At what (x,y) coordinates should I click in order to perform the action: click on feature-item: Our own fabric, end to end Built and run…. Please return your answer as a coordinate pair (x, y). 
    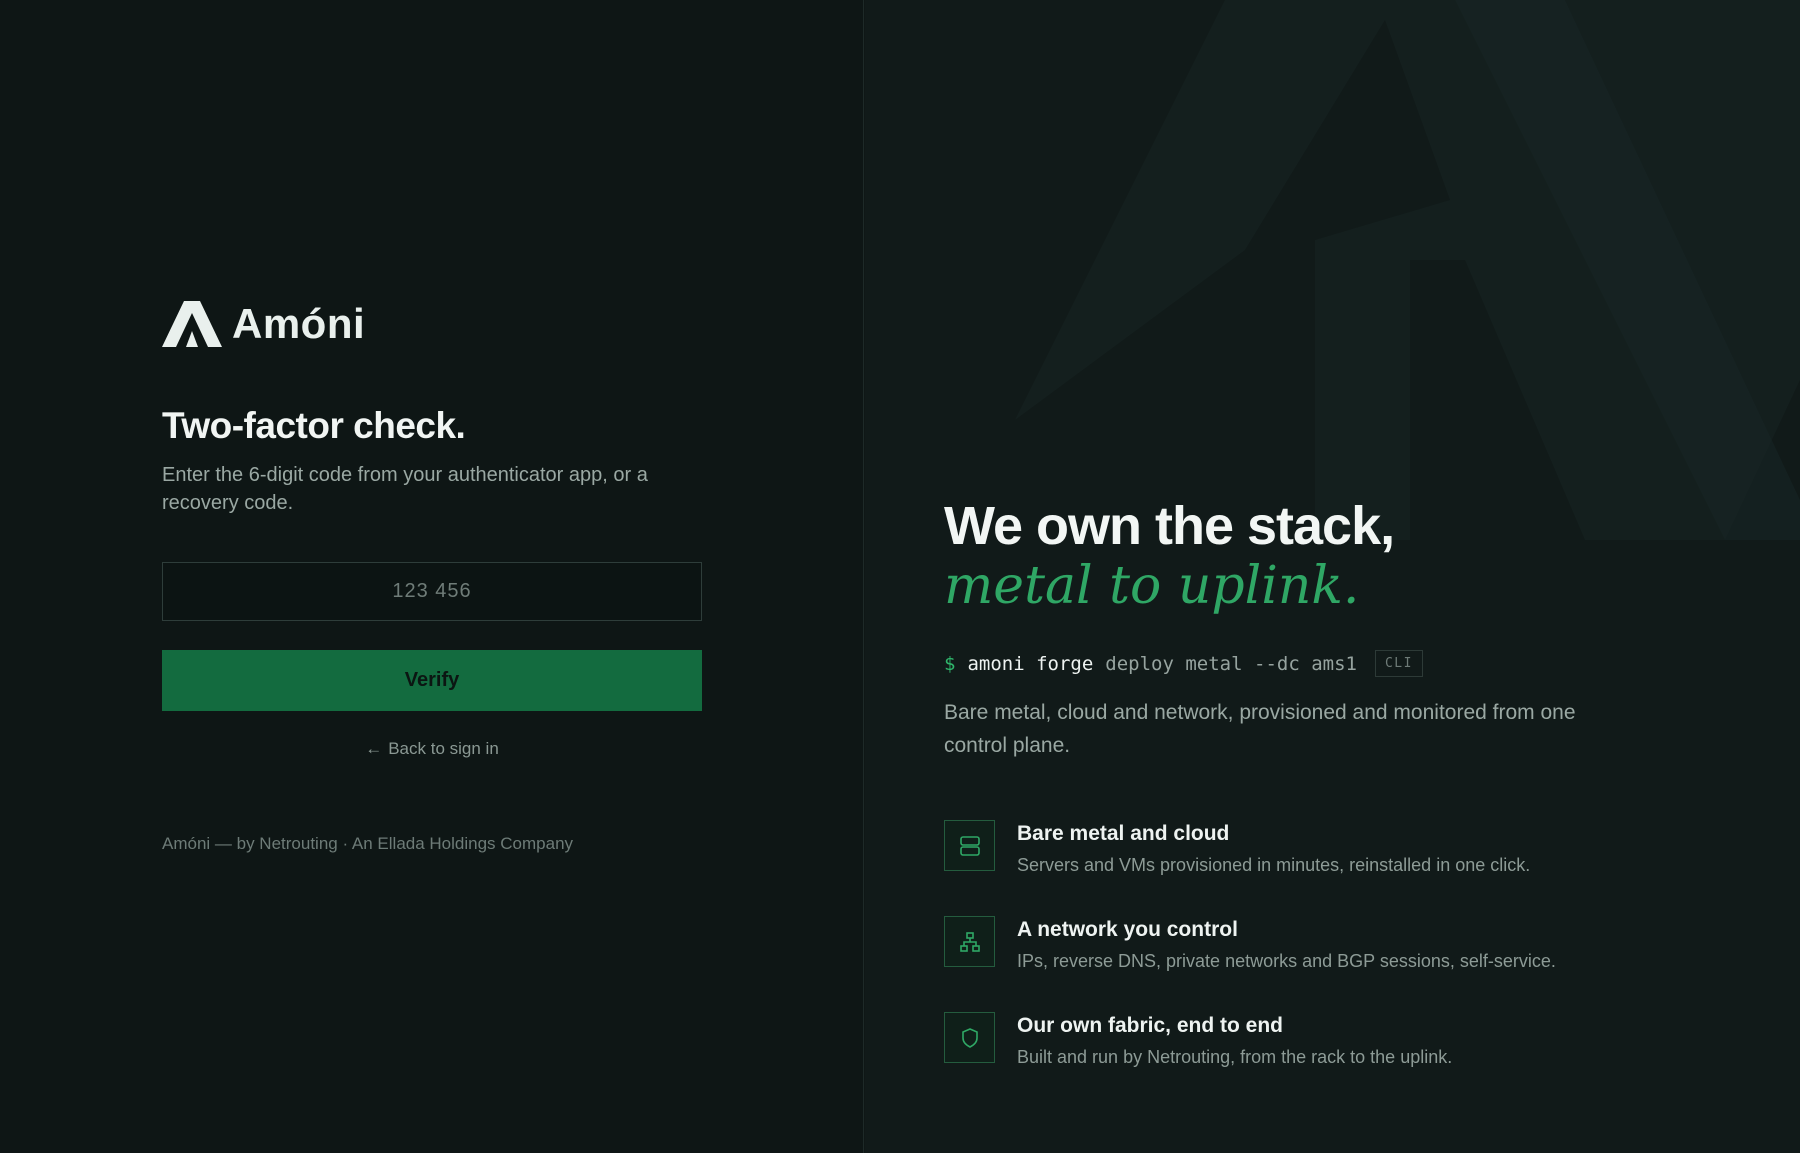
    Looking at the image, I should click on (1198, 1041).